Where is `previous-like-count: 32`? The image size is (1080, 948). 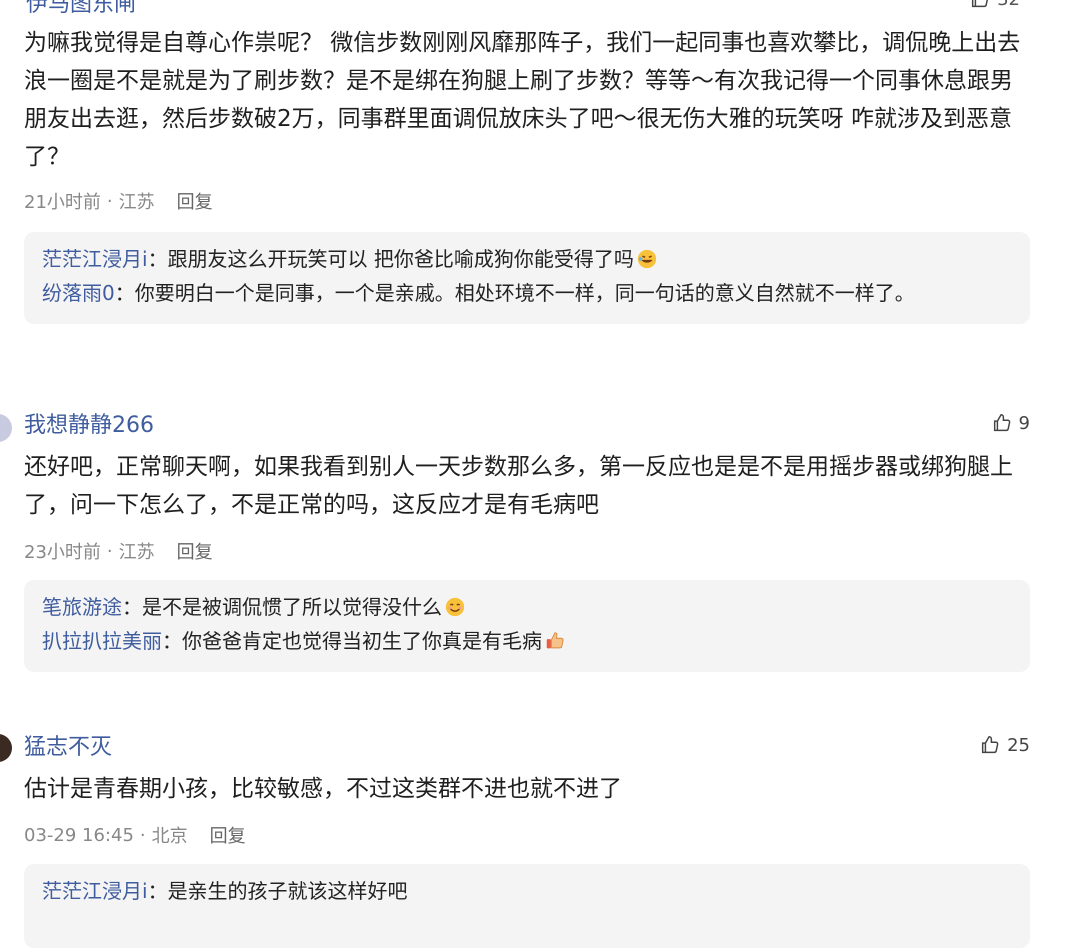
previous-like-count: 32 is located at coordinates (1008, 5).